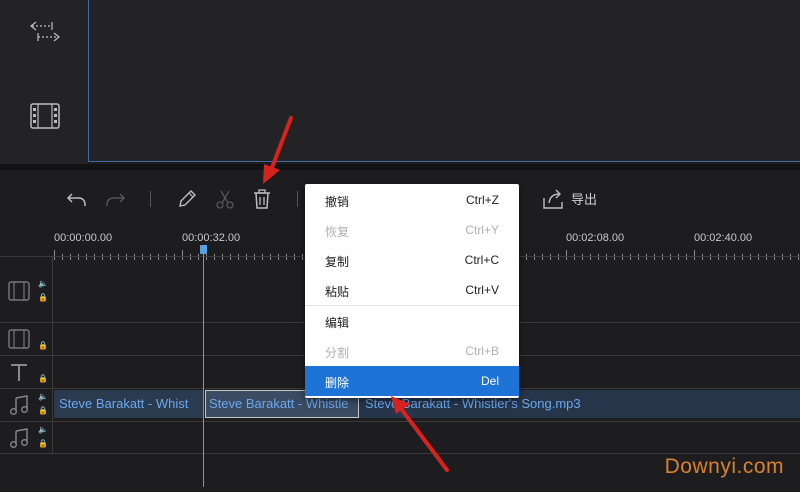 The width and height of the screenshot is (800, 492). I want to click on watermark-logo: Downyi.com, so click(724, 466).